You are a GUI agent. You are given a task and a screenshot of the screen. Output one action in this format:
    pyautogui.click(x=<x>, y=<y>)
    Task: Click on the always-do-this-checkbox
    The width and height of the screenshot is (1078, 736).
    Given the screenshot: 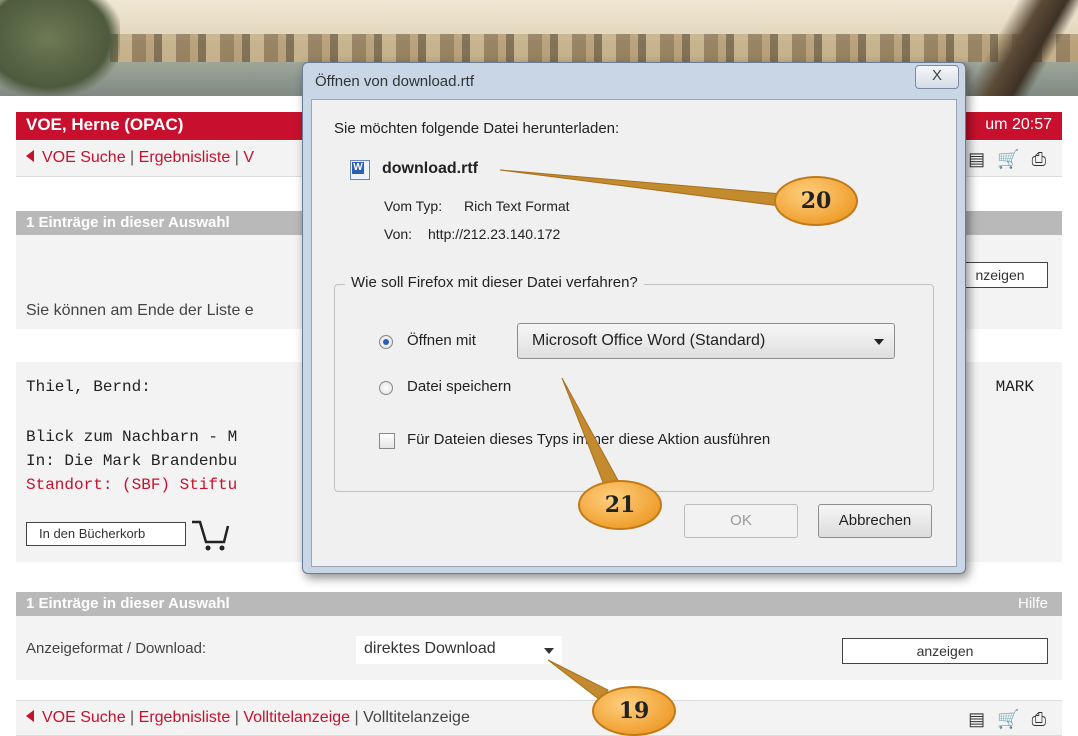 What is the action you would take?
    pyautogui.click(x=387, y=441)
    